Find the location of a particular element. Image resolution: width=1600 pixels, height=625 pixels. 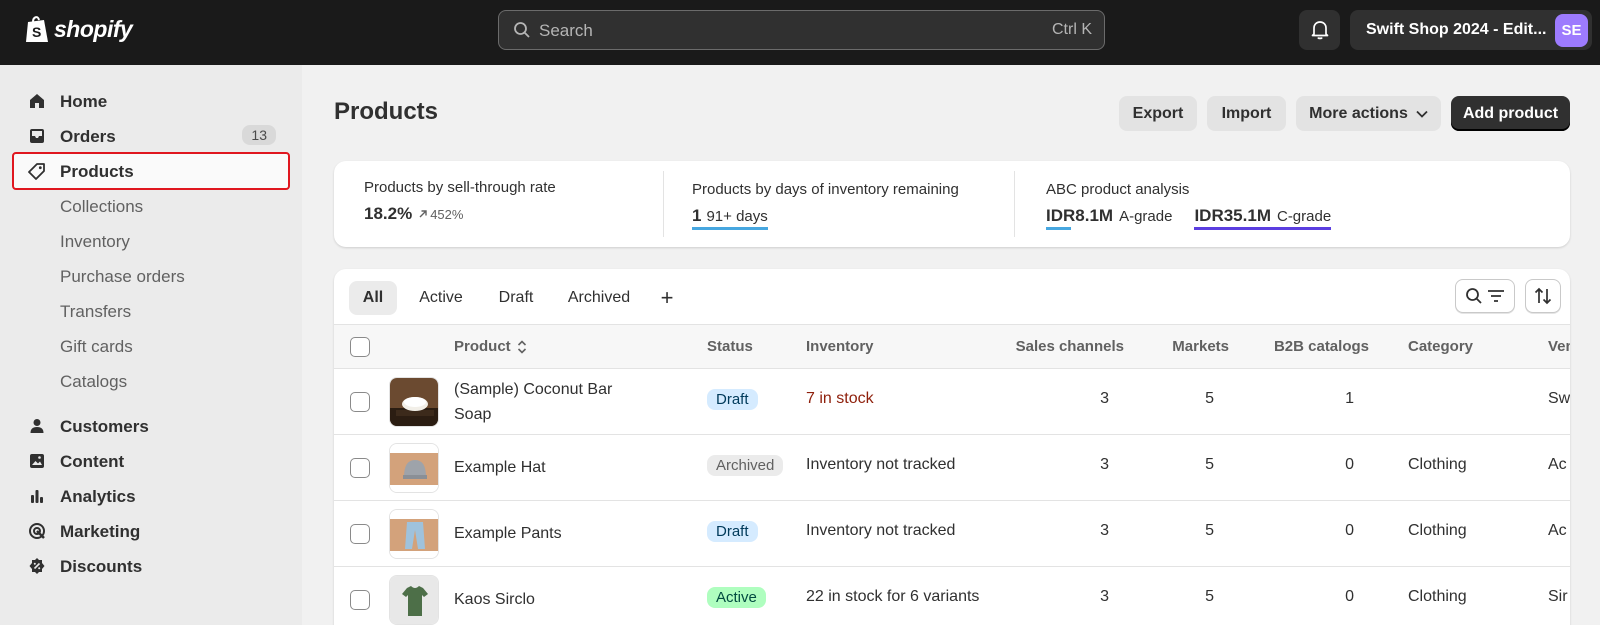

sidebar-item-gift-cards: Gift cards is located at coordinates (151, 346).